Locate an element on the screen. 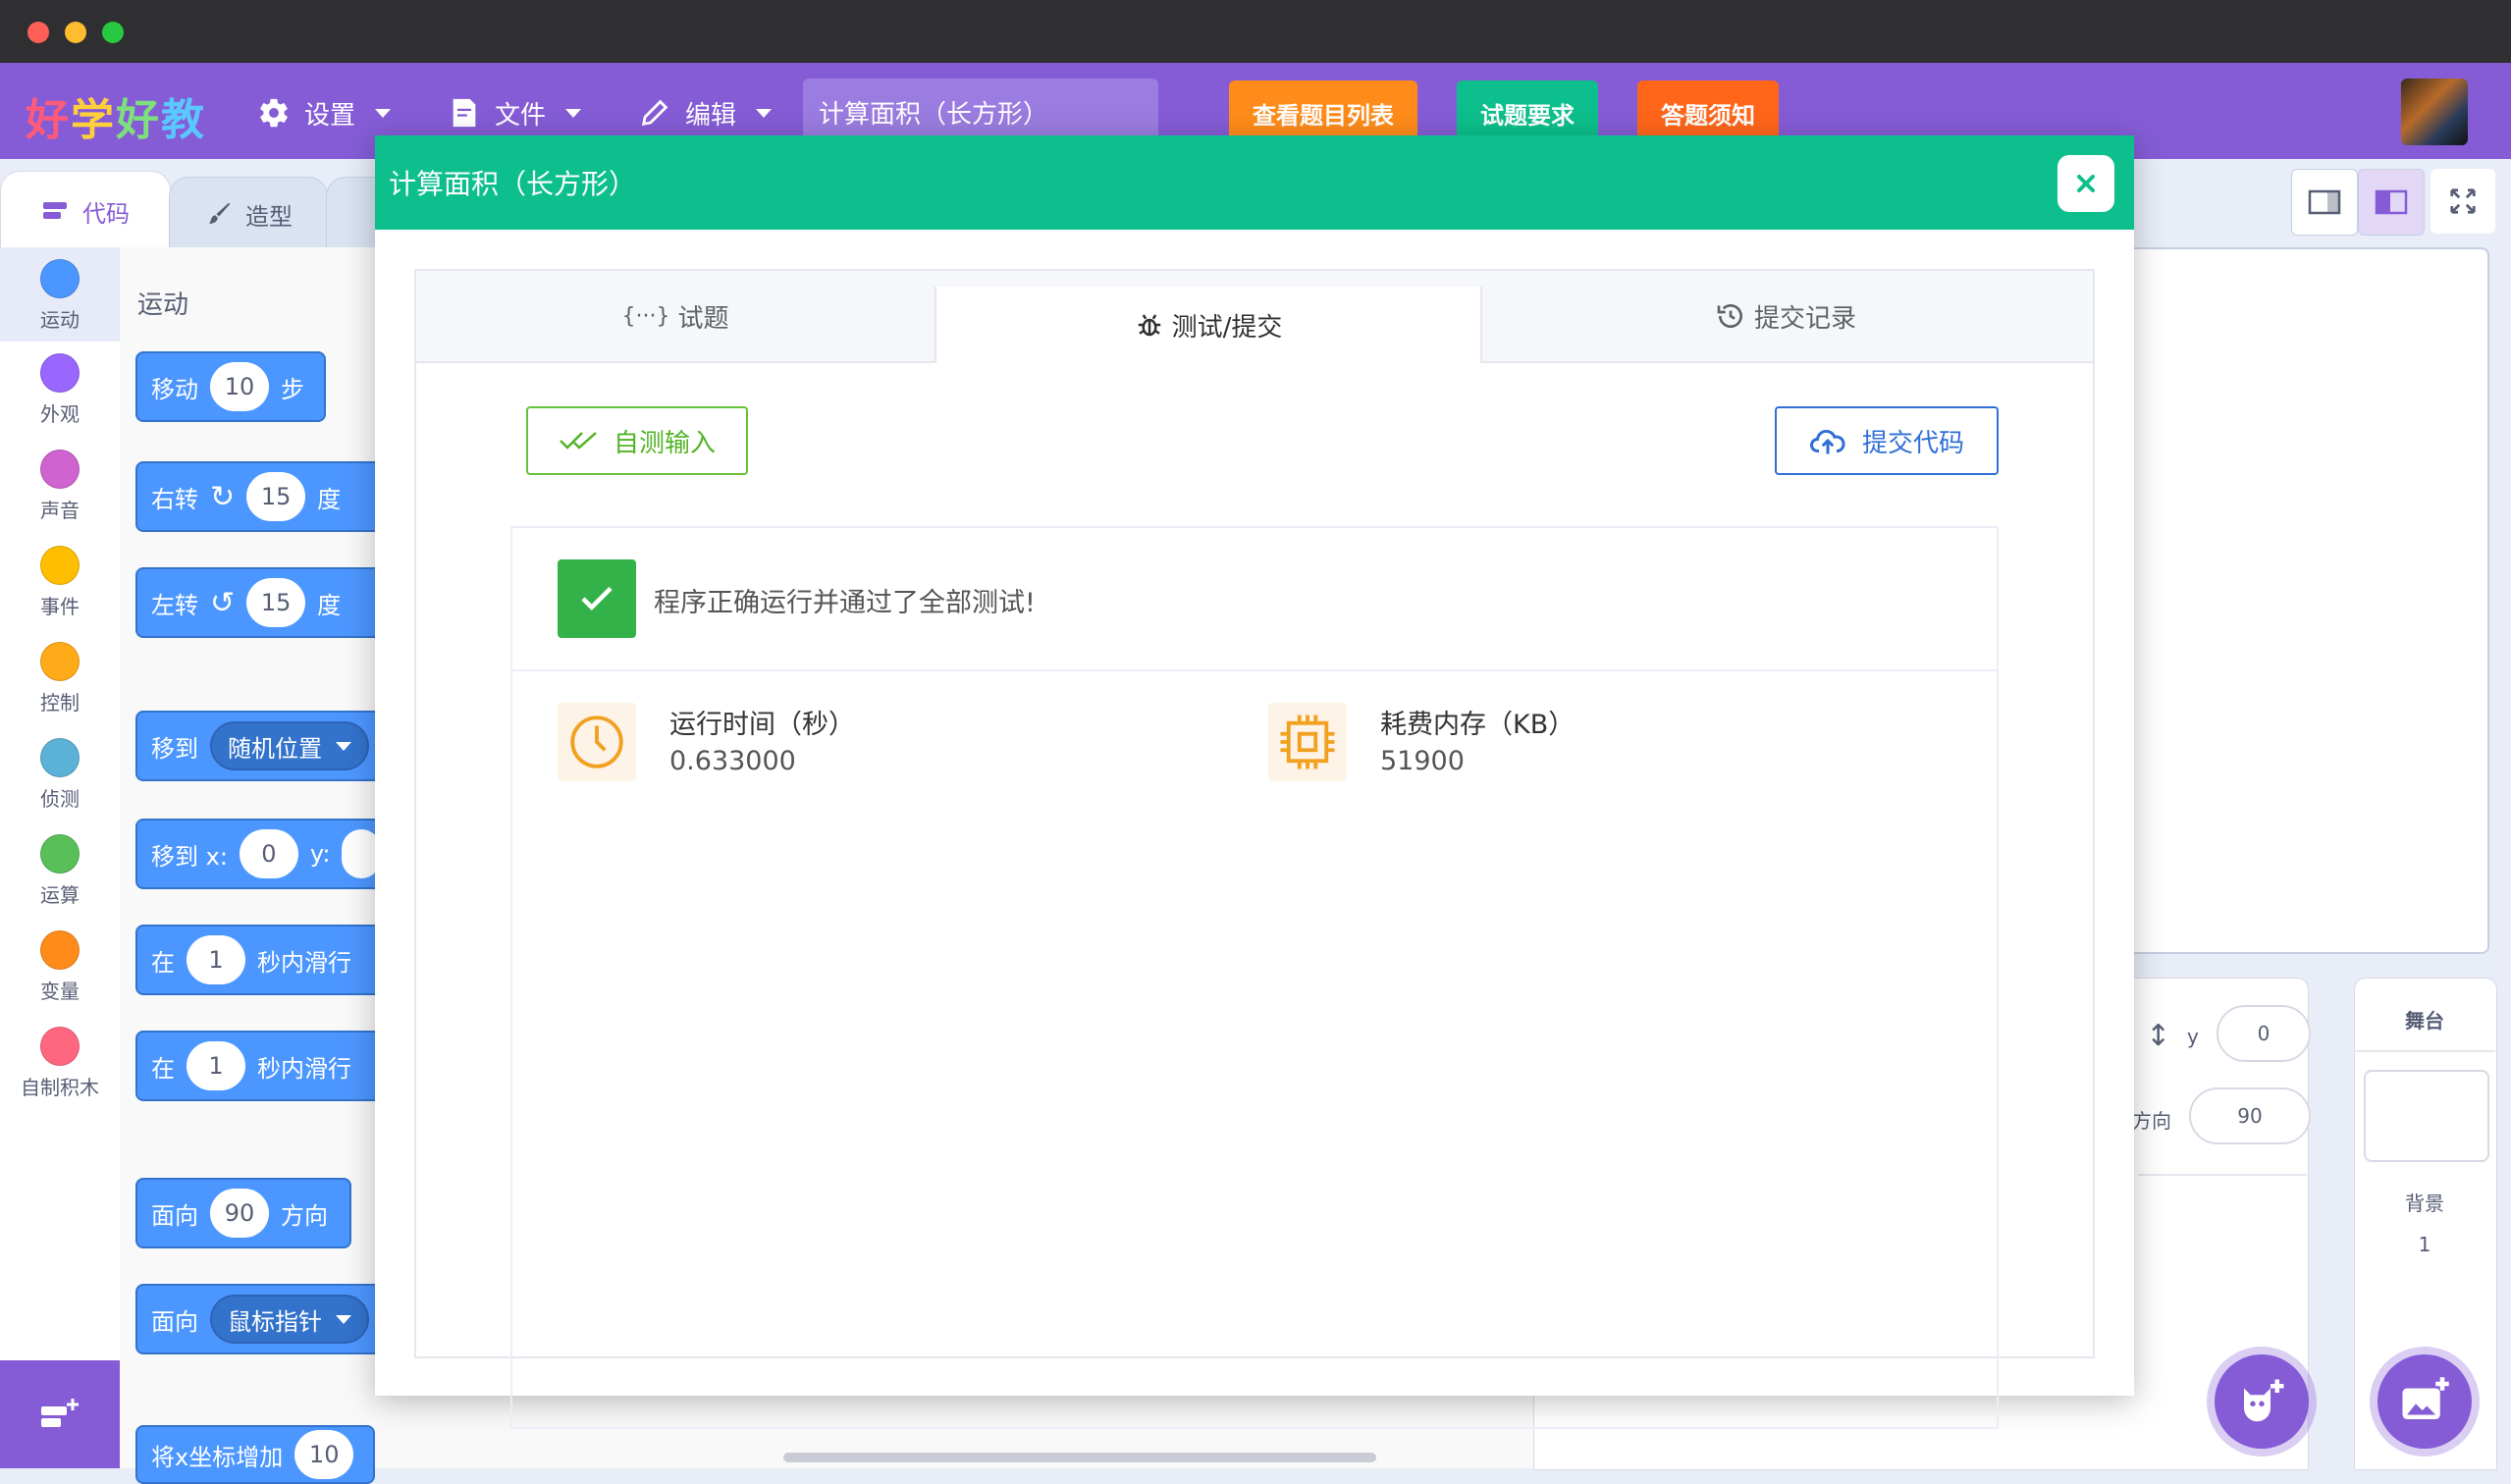  file-menu: 文件 is located at coordinates (515, 112).